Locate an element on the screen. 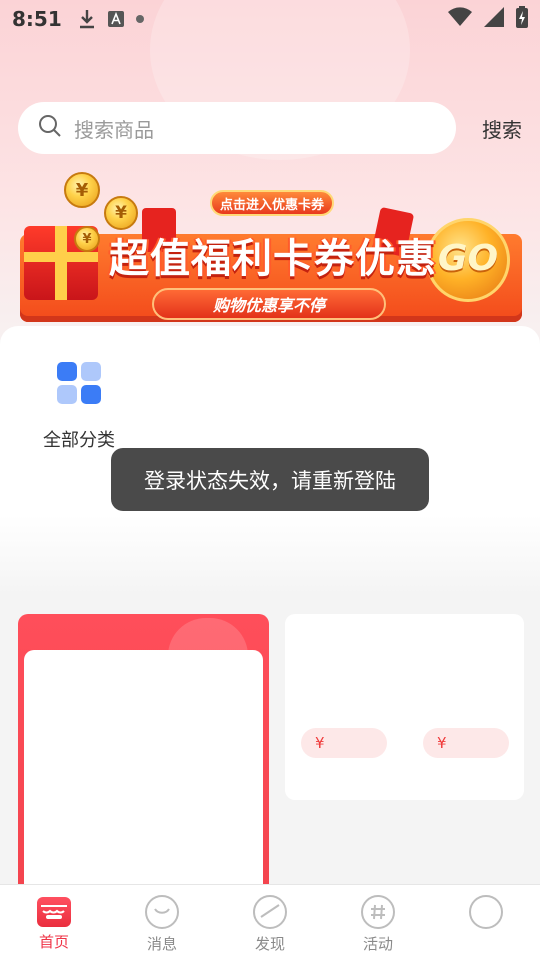 The image size is (540, 960). promo-card is located at coordinates (143, 767).